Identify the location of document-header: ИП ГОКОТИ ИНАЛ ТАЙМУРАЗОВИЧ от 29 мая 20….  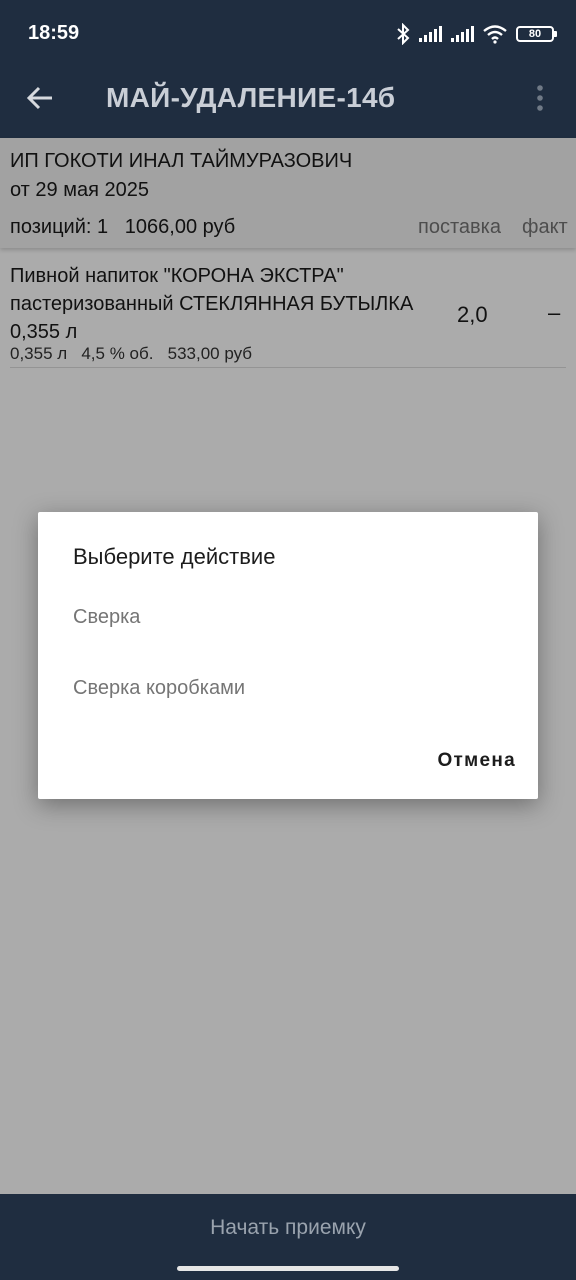
(288, 193).